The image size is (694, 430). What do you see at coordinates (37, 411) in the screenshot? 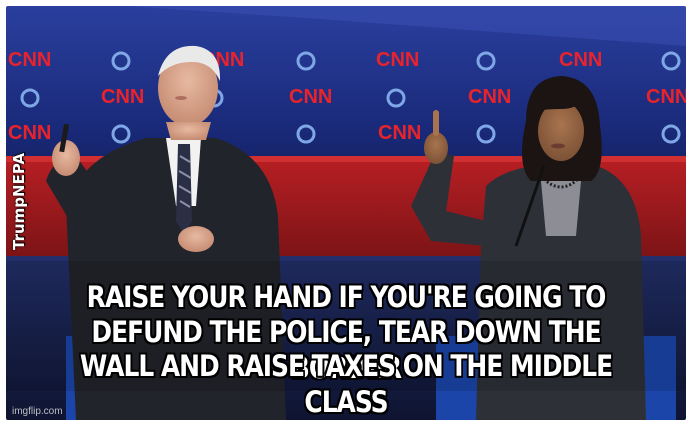
I see `imgflip-credit: imgflip.com` at bounding box center [37, 411].